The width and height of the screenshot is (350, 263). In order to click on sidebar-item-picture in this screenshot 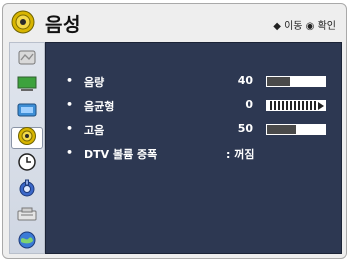, I will do `click(27, 60)`.